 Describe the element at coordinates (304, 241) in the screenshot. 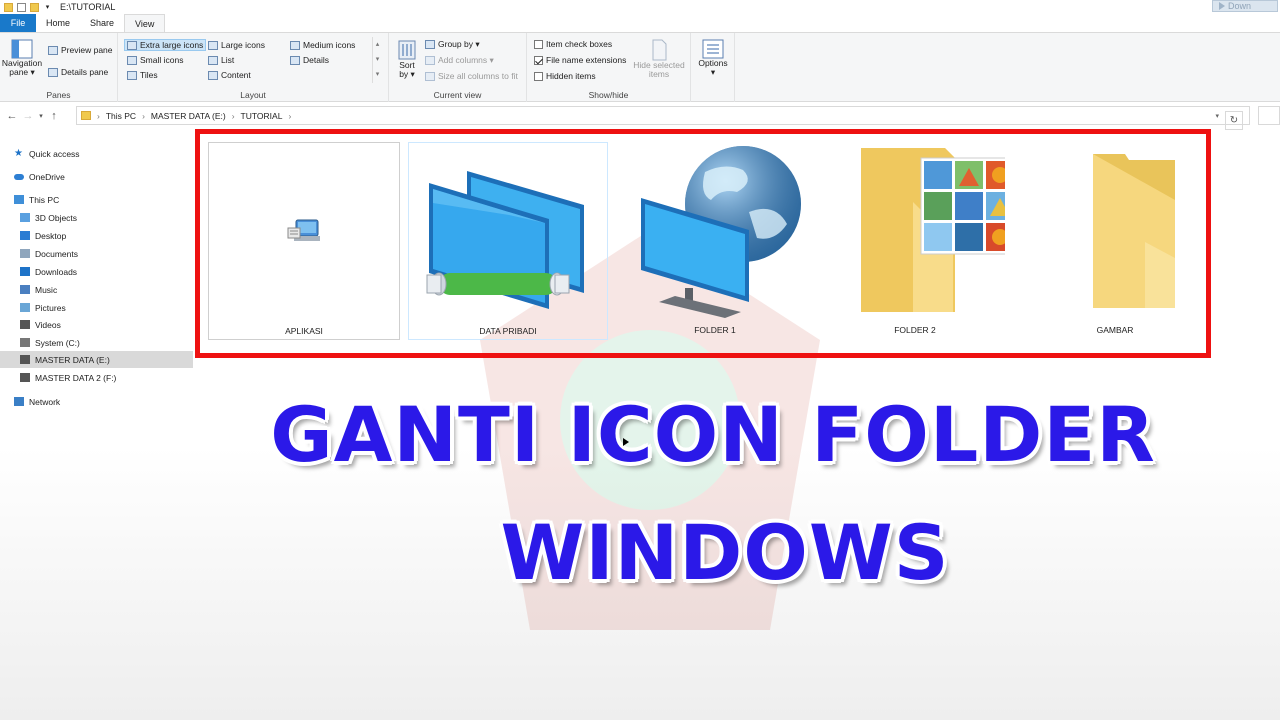

I see `file-item: APLIKASI` at that location.